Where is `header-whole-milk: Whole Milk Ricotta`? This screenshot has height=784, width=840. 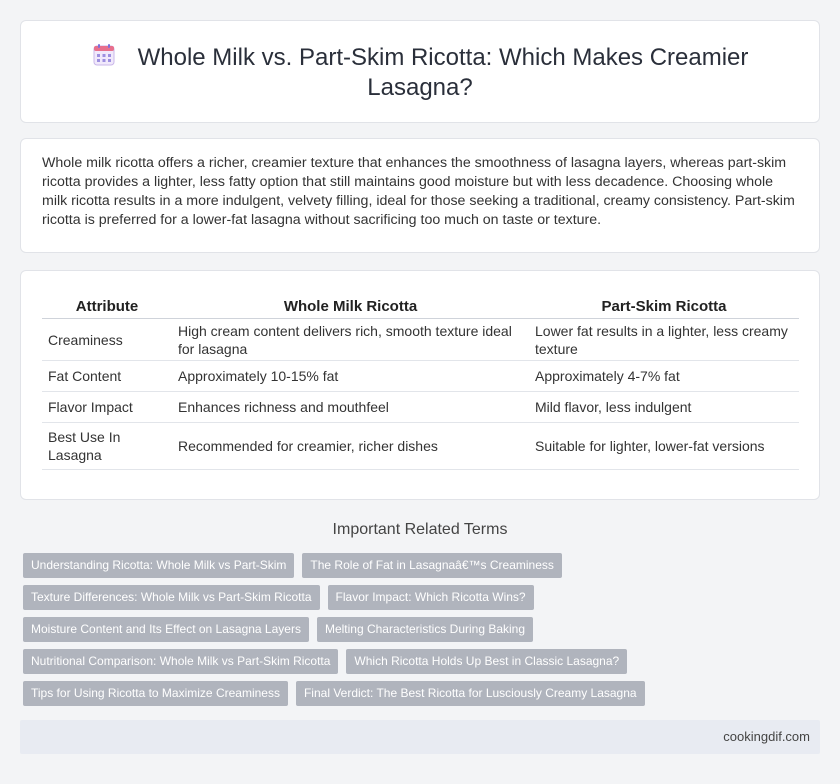 header-whole-milk: Whole Milk Ricotta is located at coordinates (350, 306).